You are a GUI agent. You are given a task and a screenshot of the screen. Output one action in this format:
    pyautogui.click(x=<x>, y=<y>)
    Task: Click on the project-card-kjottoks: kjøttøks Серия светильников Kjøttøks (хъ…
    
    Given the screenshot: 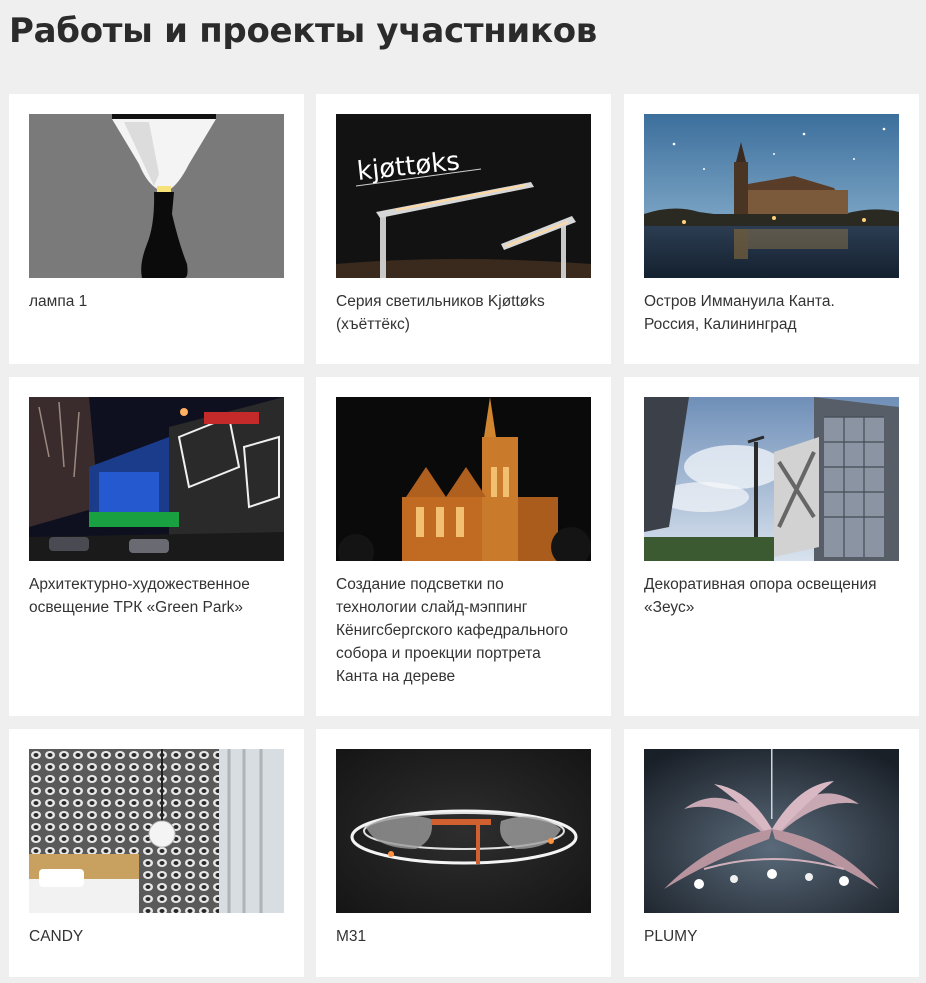 What is the action you would take?
    pyautogui.click(x=463, y=229)
    